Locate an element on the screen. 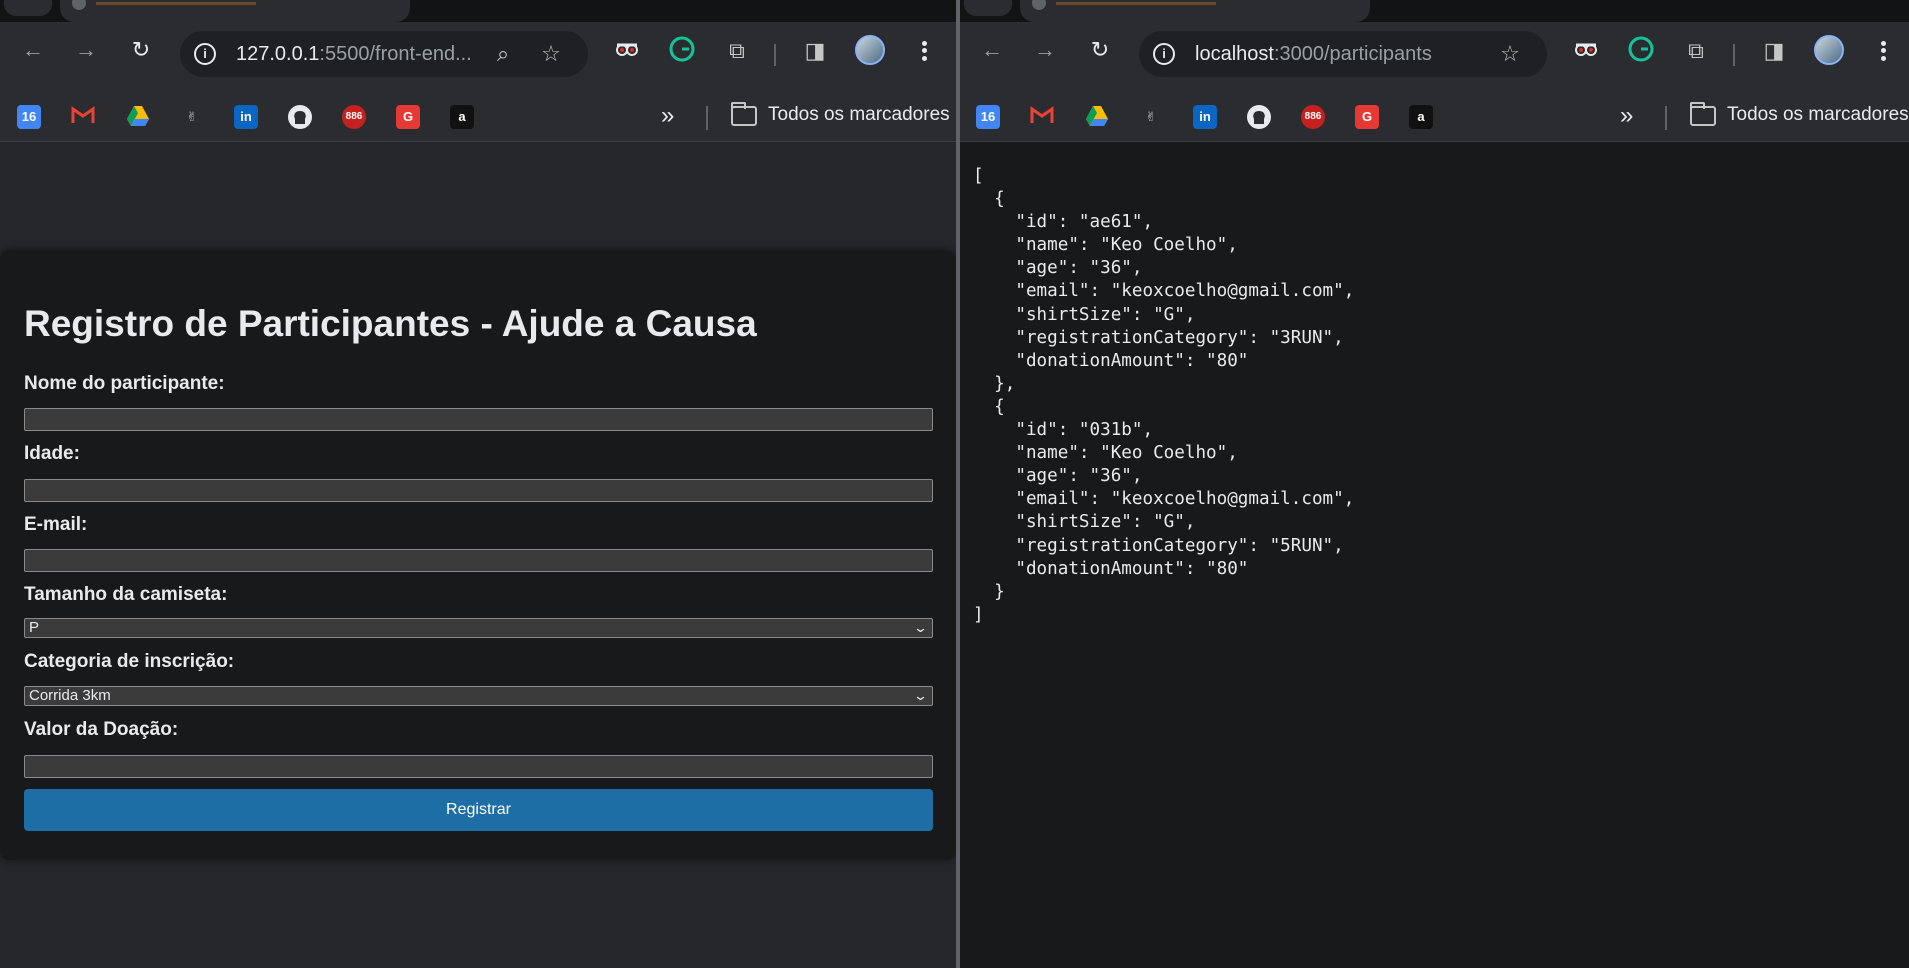  shirt-size-select: P ⌄ is located at coordinates (478, 628).